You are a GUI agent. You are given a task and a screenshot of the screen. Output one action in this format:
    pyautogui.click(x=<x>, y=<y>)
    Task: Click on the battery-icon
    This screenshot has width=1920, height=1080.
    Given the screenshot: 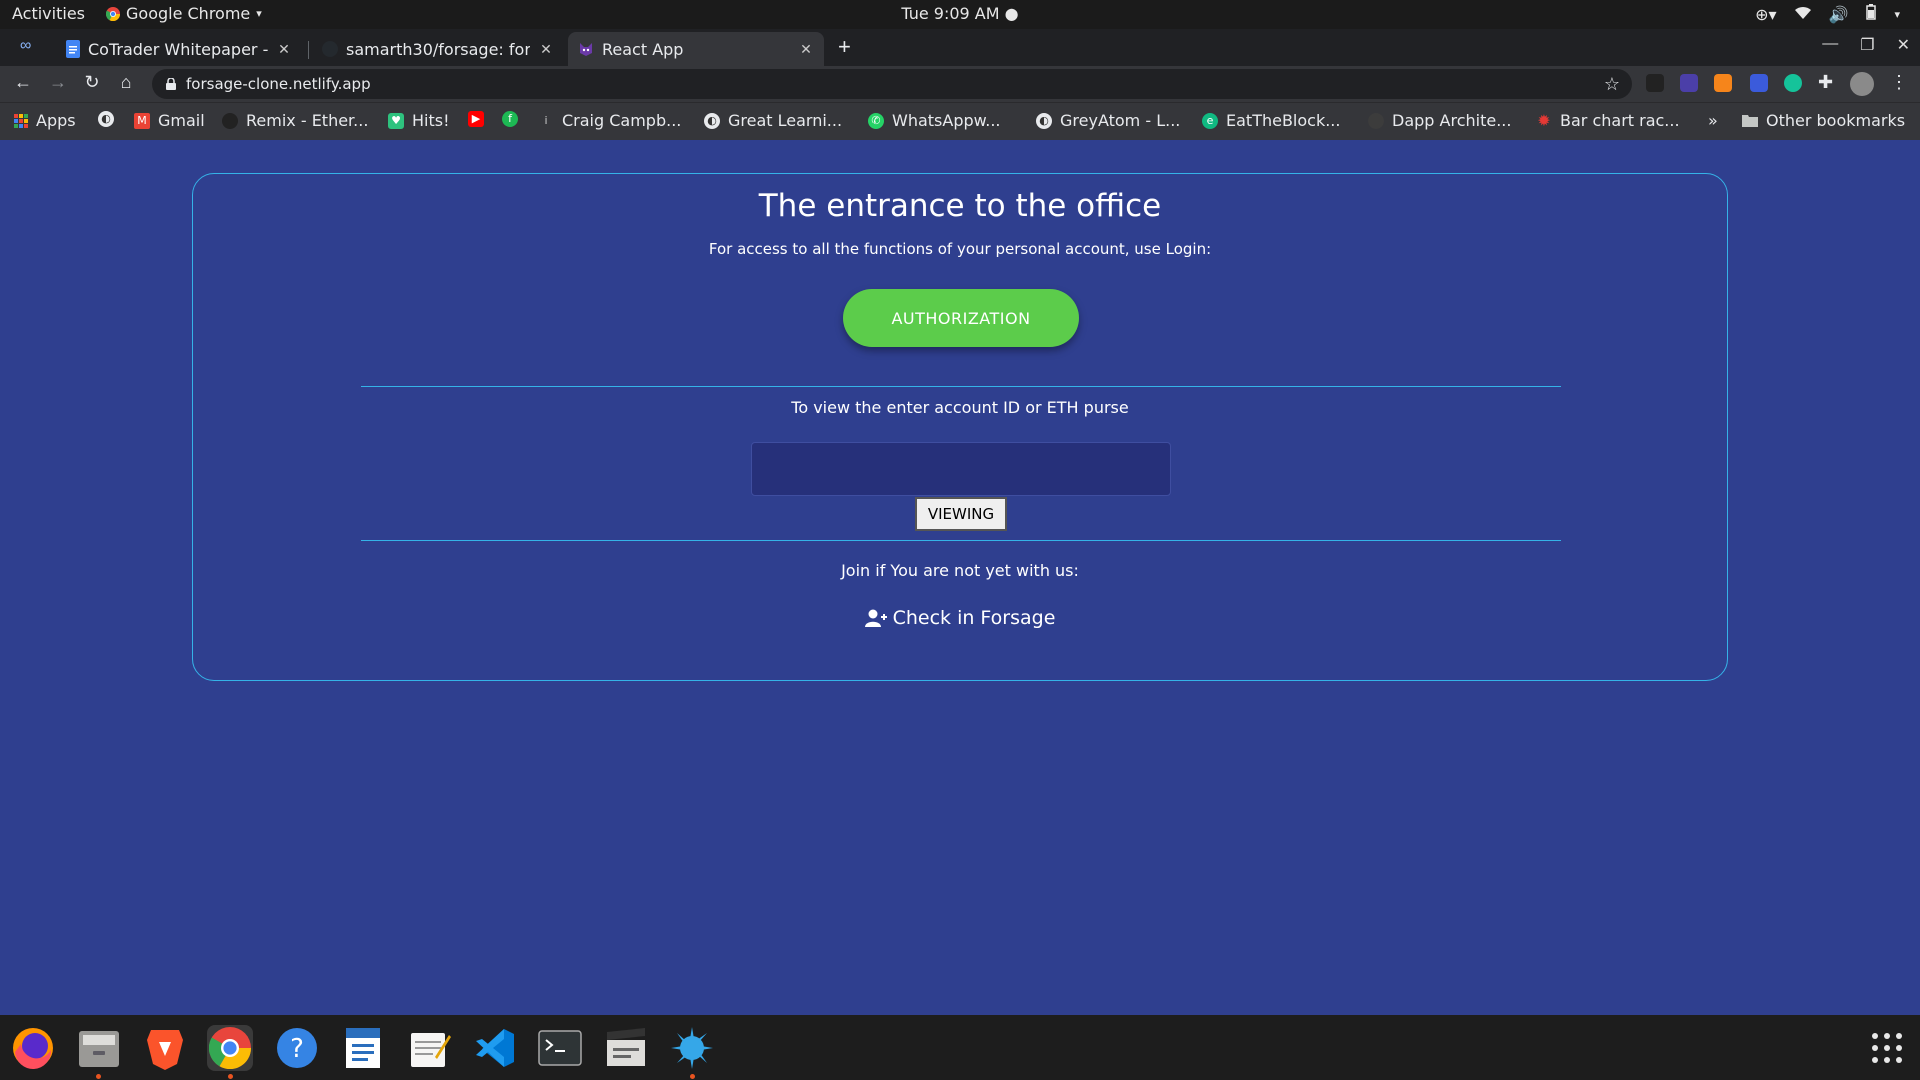 What is the action you would take?
    pyautogui.click(x=1871, y=14)
    